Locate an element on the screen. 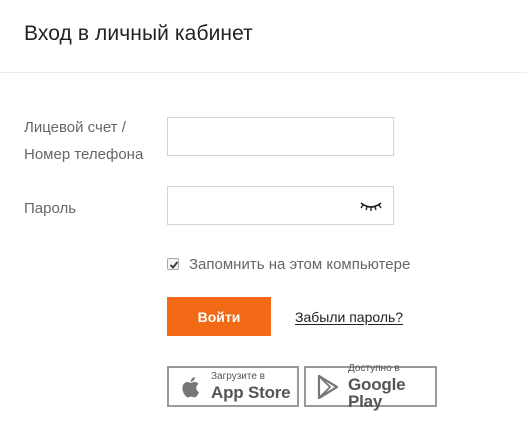  account-field is located at coordinates (280, 136).